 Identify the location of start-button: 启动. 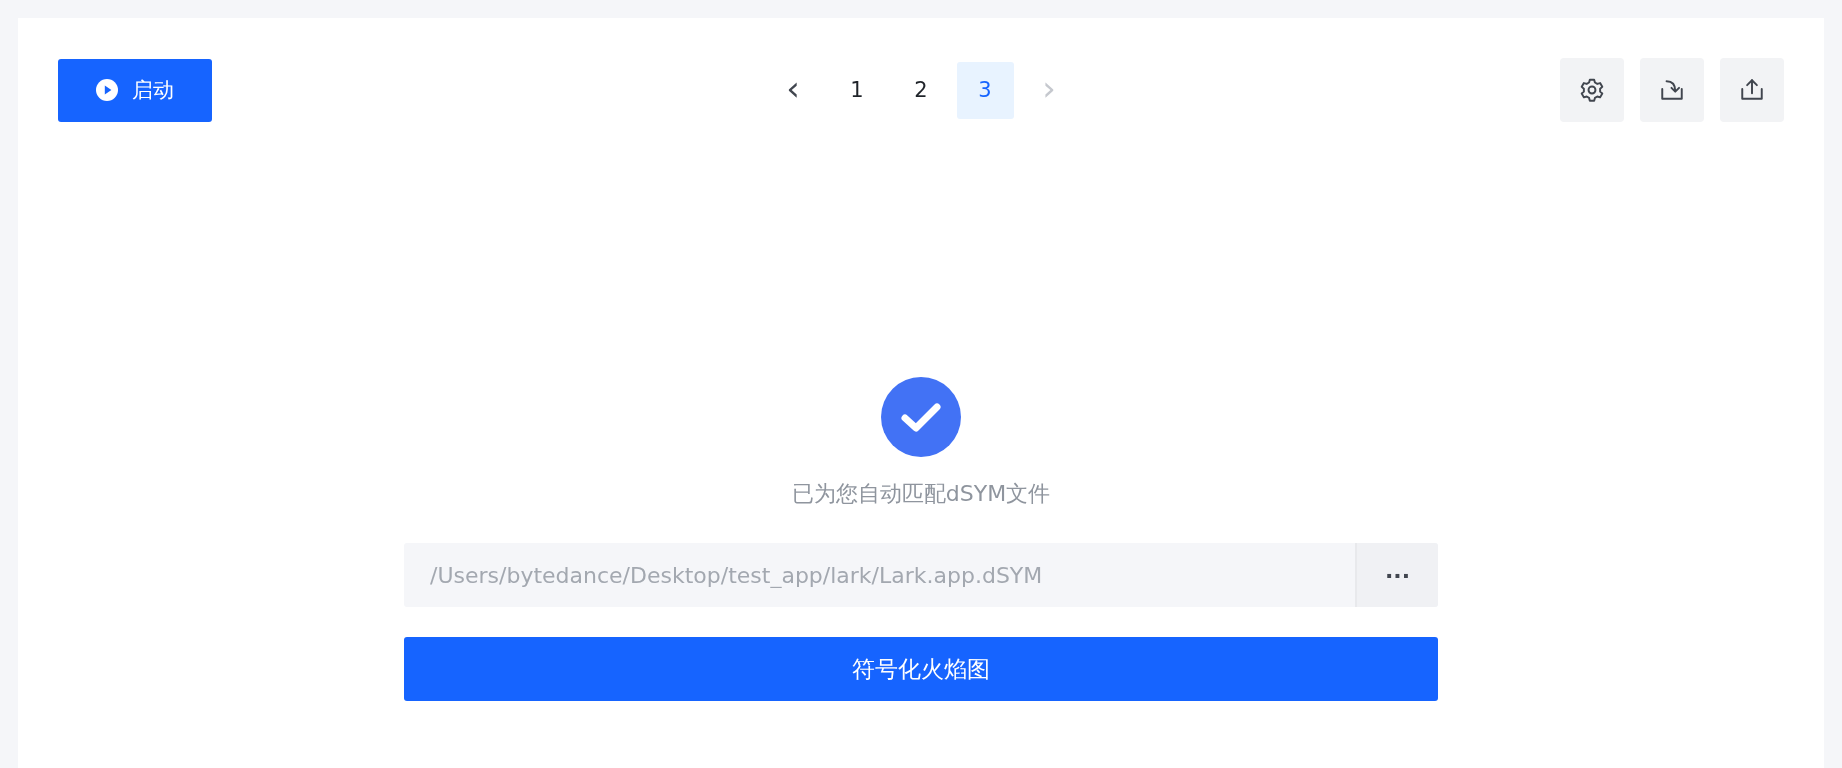
(135, 90).